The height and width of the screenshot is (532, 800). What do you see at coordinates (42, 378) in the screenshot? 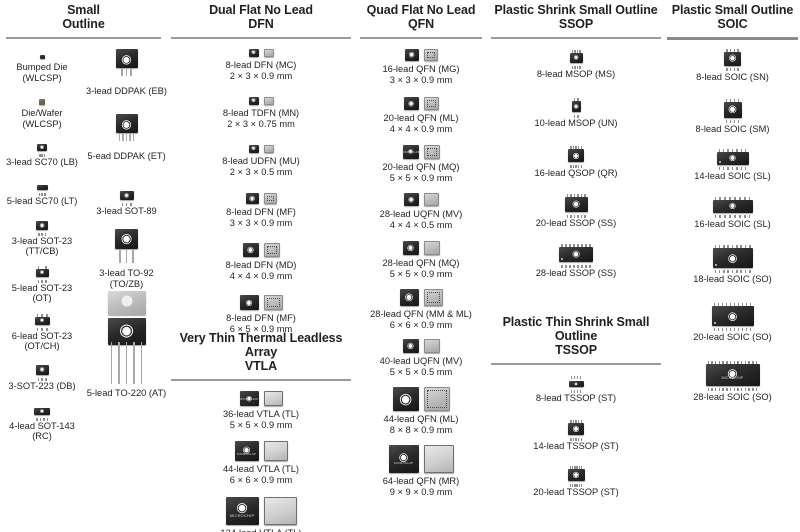
I see `list-item: ◉ 3-SOT-223 (DB)` at bounding box center [42, 378].